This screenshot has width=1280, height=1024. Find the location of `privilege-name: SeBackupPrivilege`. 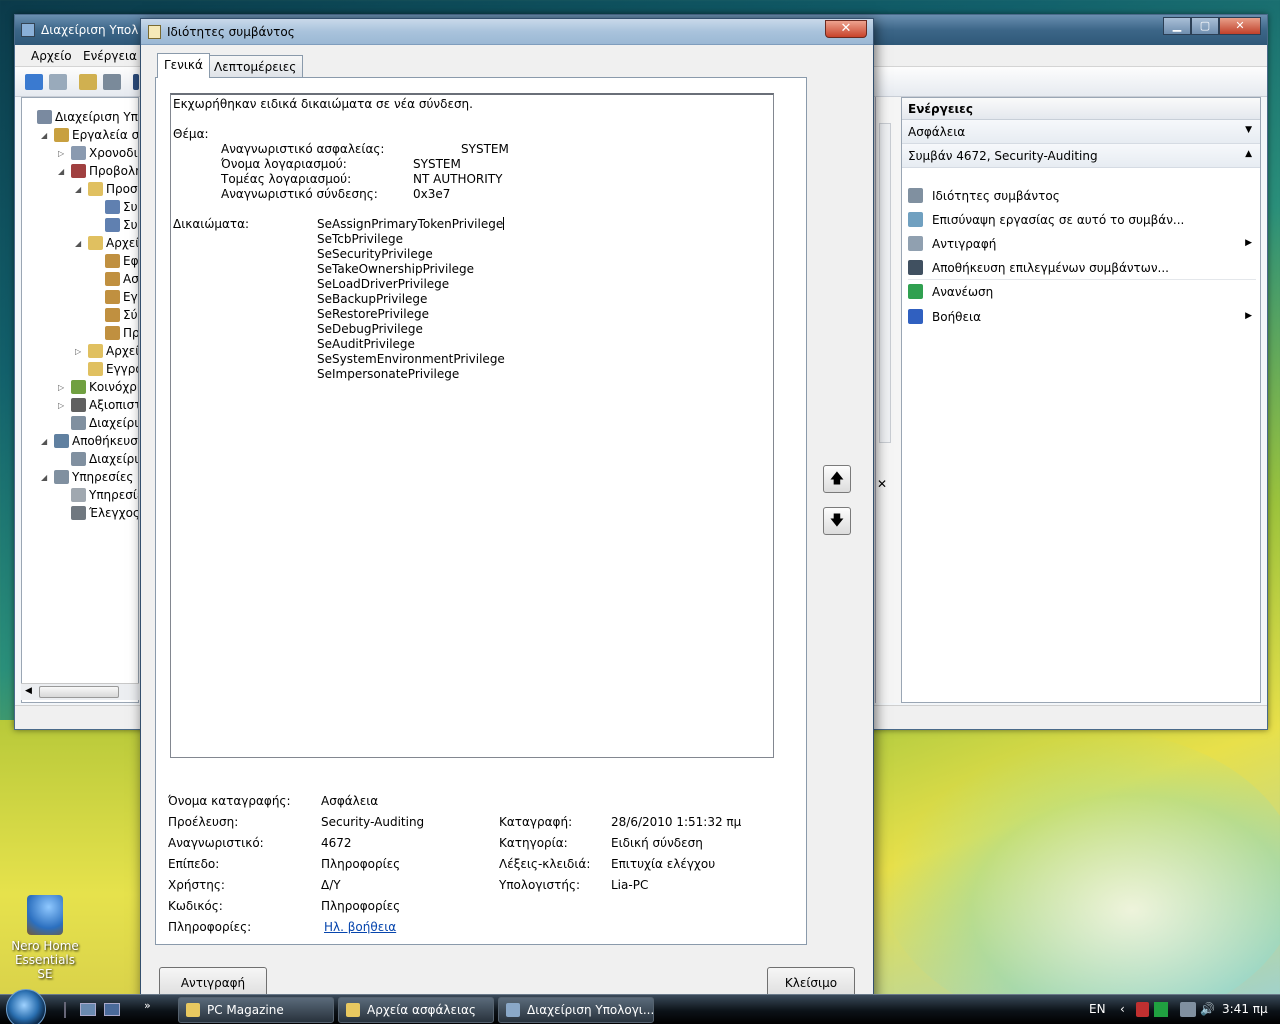

privilege-name: SeBackupPrivilege is located at coordinates (372, 299).